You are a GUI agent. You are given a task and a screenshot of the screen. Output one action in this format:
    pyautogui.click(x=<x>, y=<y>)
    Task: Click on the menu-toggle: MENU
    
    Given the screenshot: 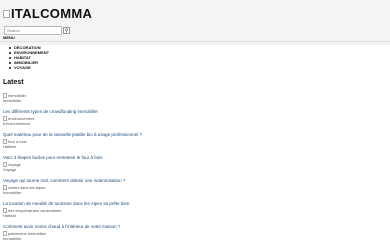 What is the action you would take?
    pyautogui.click(x=9, y=37)
    